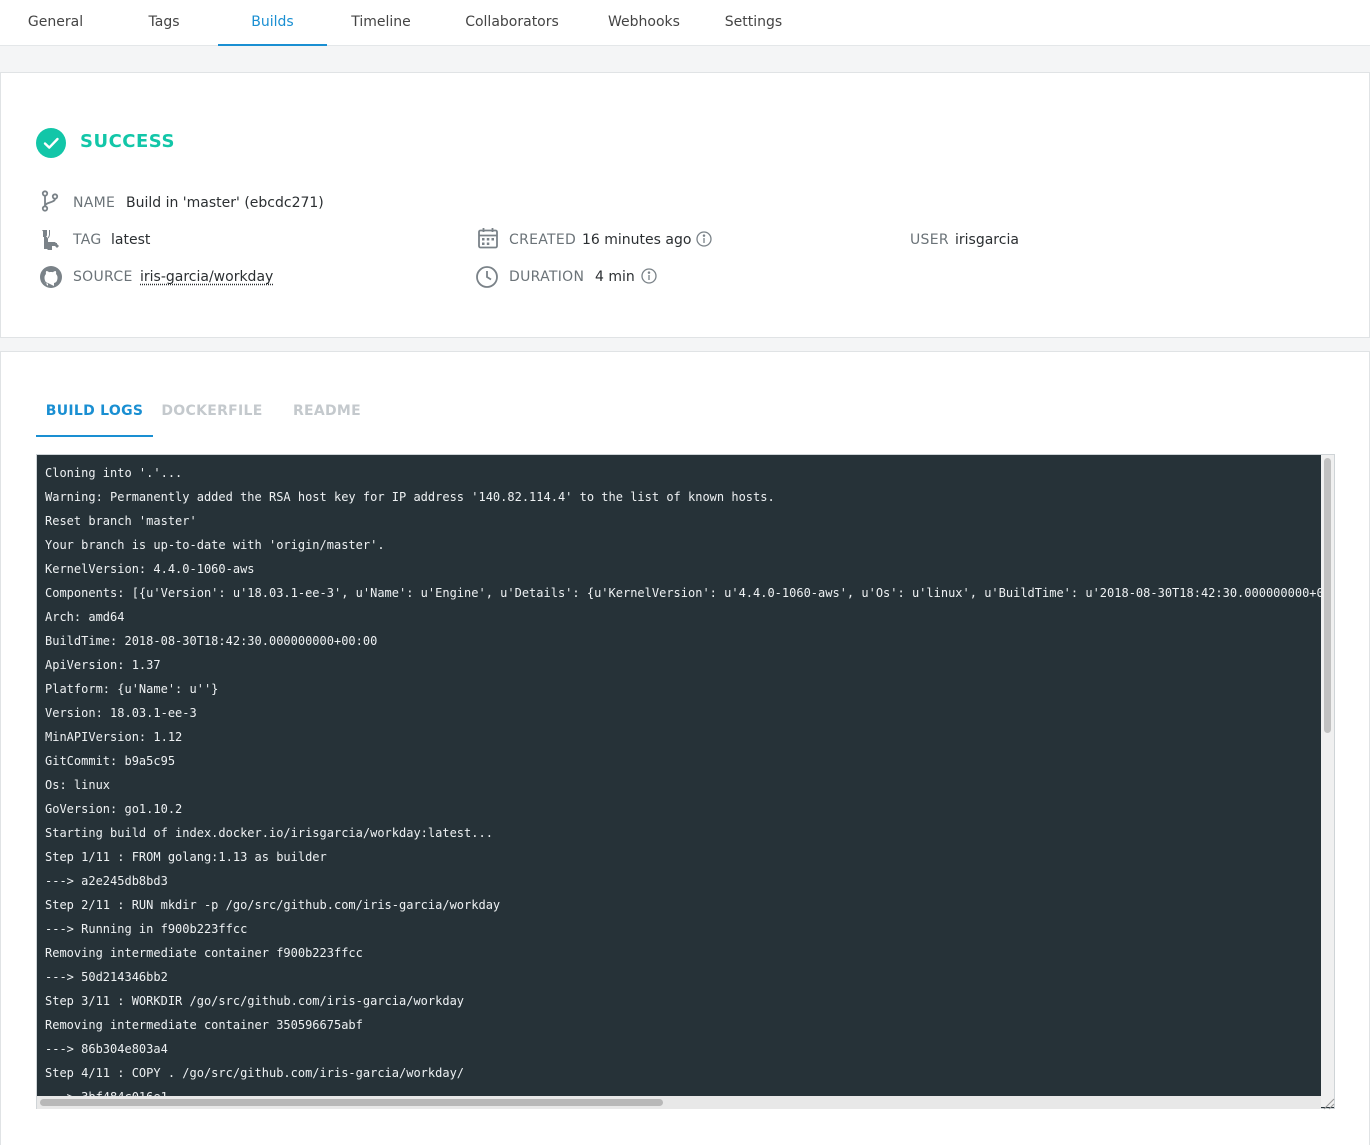 The image size is (1370, 1145). What do you see at coordinates (225, 203) in the screenshot?
I see `name-value: Build in 'master' (ebcdc271)` at bounding box center [225, 203].